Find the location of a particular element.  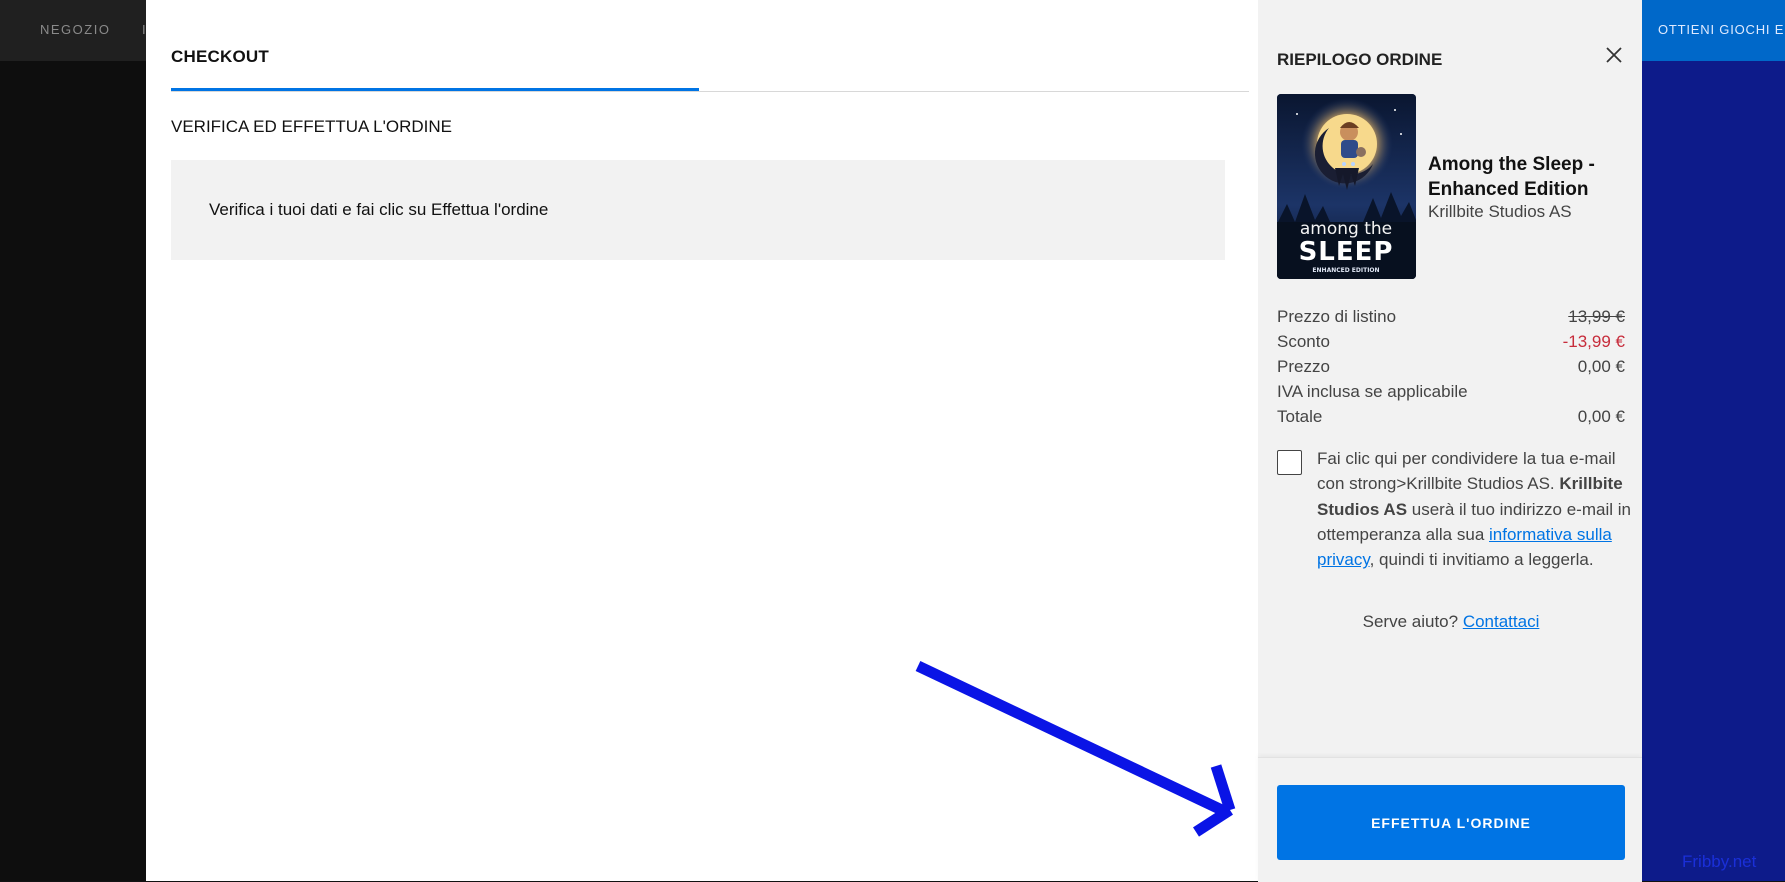

contact-link: Contattaci is located at coordinates (1501, 621).